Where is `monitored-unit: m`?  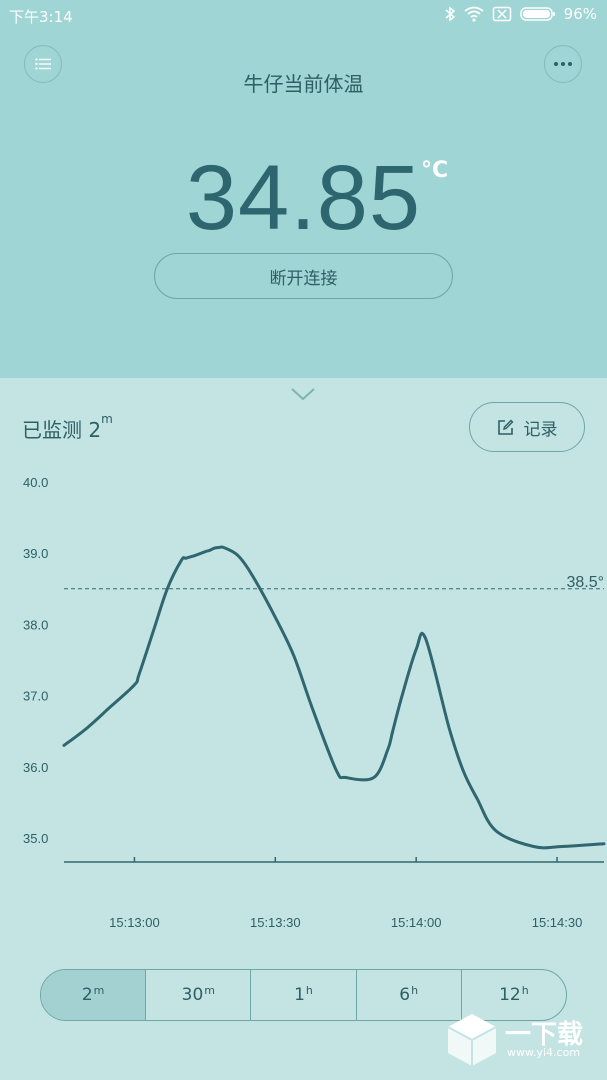
monitored-unit: m is located at coordinates (107, 419).